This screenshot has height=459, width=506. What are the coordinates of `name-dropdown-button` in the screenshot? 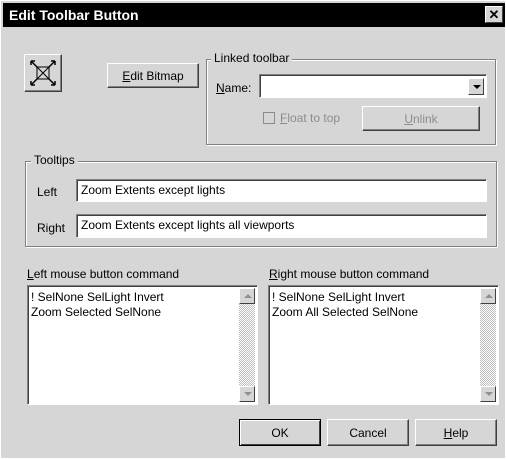 It's located at (476, 86).